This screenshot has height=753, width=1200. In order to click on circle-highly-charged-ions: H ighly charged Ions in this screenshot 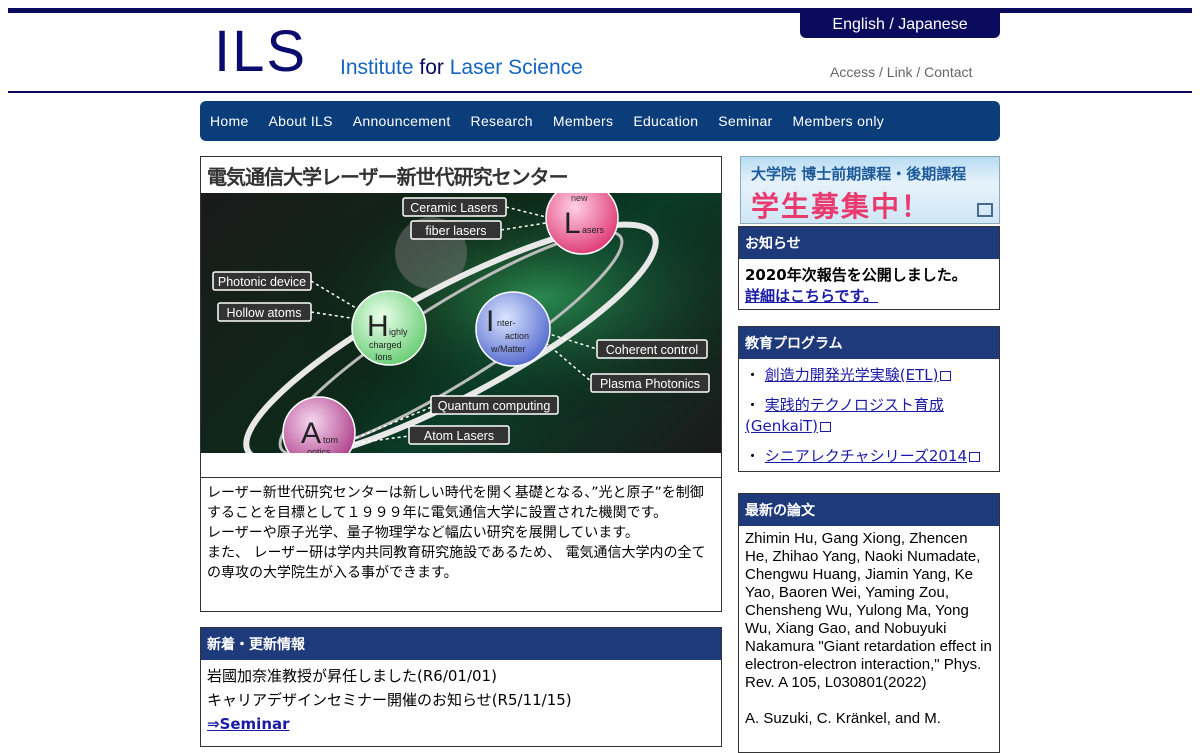, I will do `click(389, 328)`.